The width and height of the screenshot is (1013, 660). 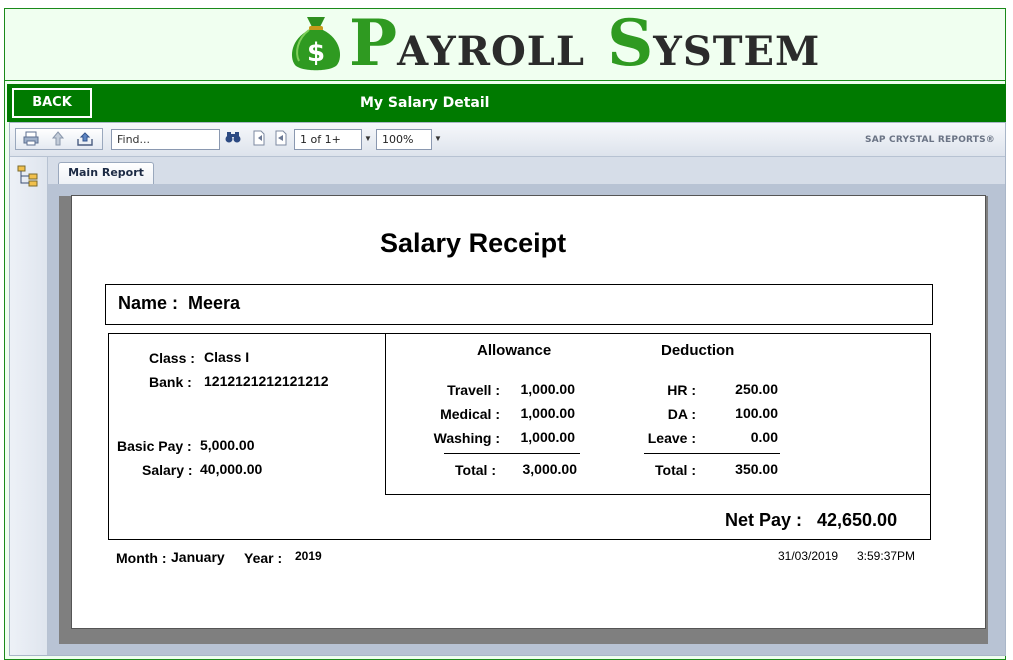 I want to click on leave-value: 0.00, so click(x=764, y=437).